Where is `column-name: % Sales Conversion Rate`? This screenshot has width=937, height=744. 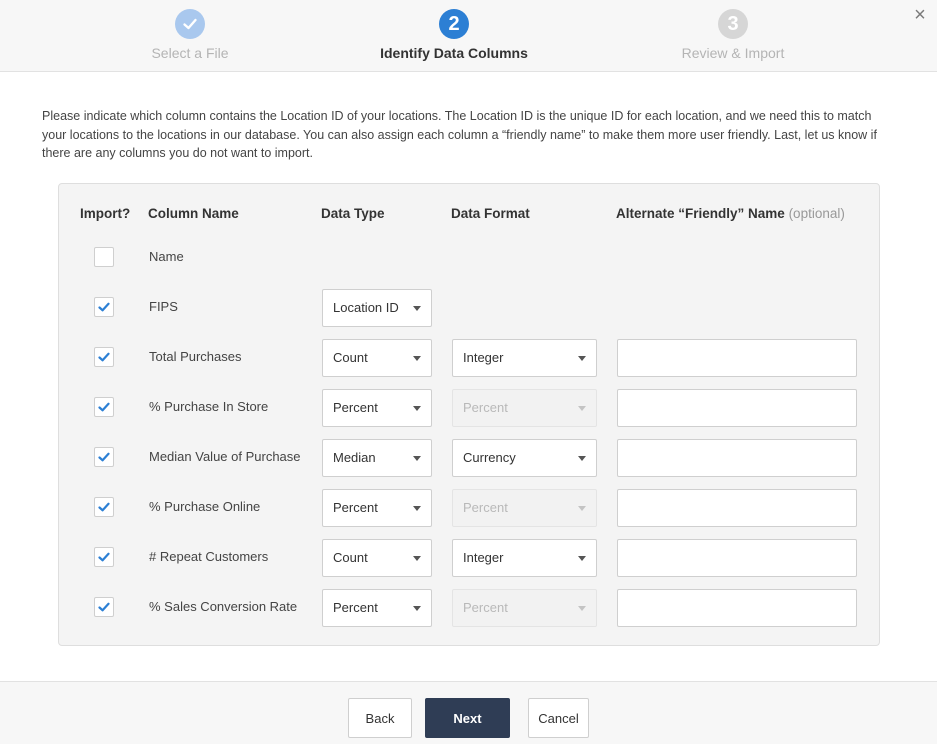 column-name: % Sales Conversion Rate is located at coordinates (223, 606).